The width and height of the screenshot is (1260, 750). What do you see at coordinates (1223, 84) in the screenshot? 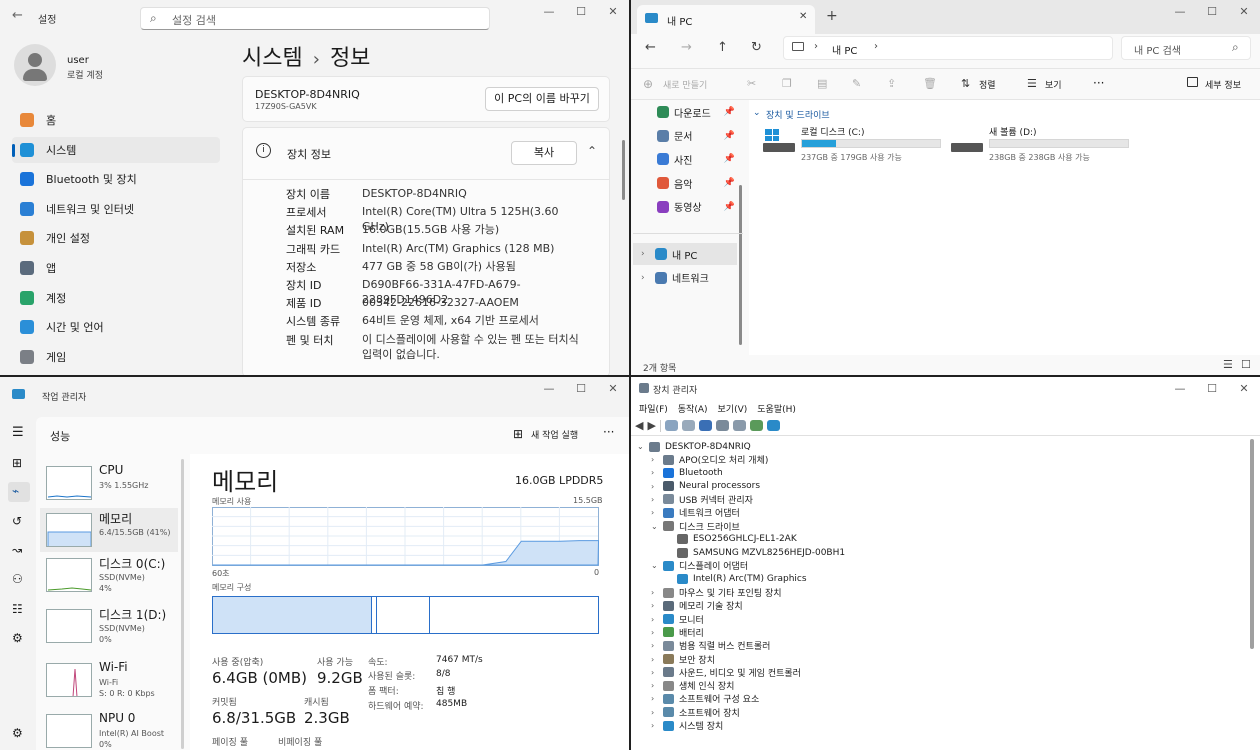
I see `details-button: 세부 정보` at bounding box center [1223, 84].